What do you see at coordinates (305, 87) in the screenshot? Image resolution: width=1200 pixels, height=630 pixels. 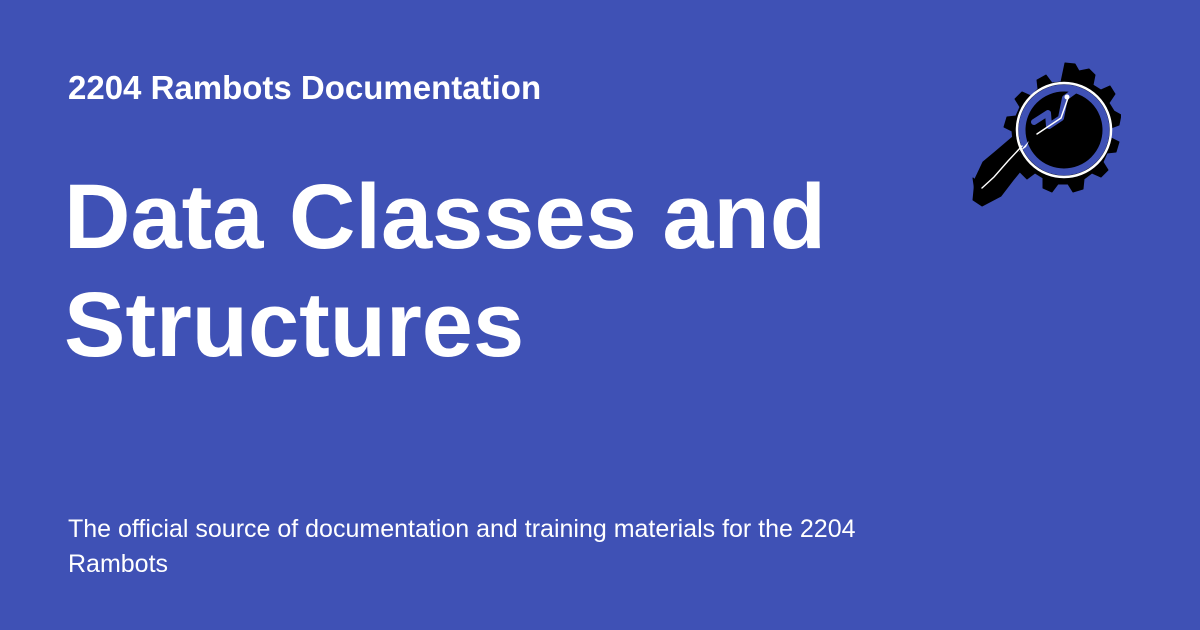 I see `site-name: 2204 Rambots Documentation` at bounding box center [305, 87].